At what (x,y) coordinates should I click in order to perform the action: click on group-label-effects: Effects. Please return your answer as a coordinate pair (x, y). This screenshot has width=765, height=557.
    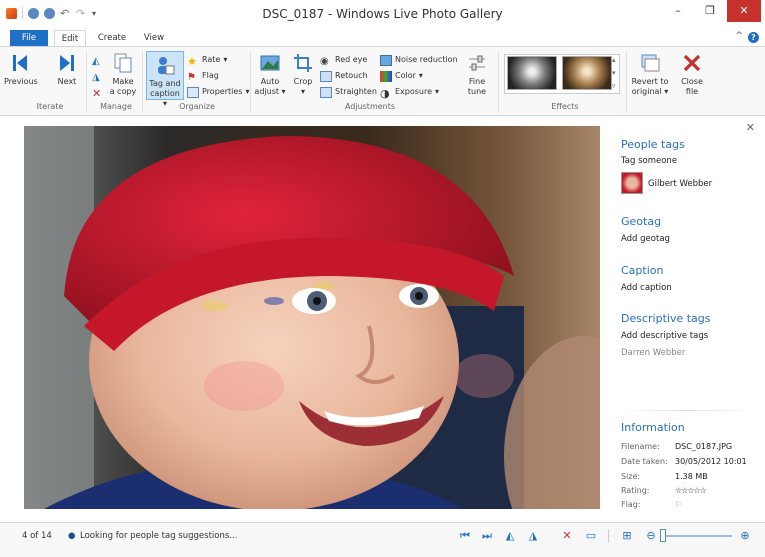
    Looking at the image, I should click on (565, 106).